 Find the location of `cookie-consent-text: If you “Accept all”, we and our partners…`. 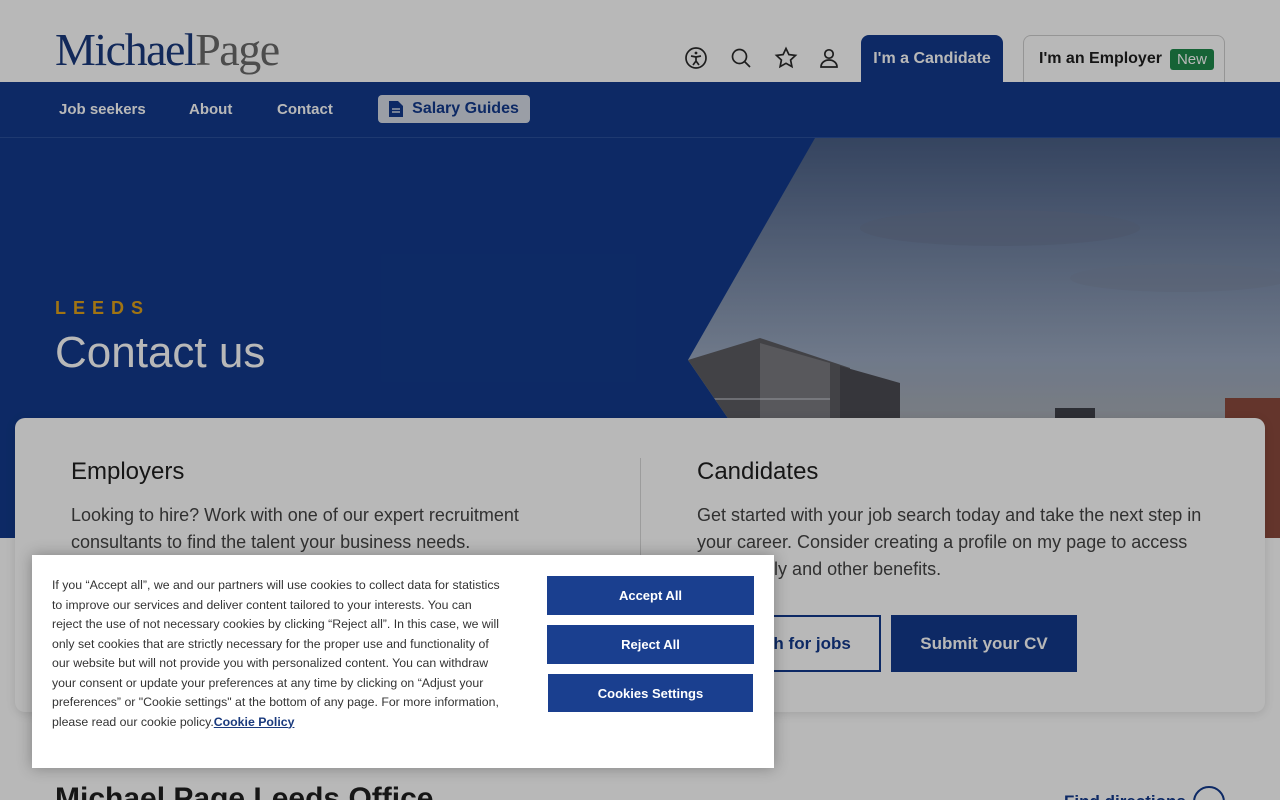

cookie-consent-text: If you “Accept all”, we and our partners… is located at coordinates (277, 654).